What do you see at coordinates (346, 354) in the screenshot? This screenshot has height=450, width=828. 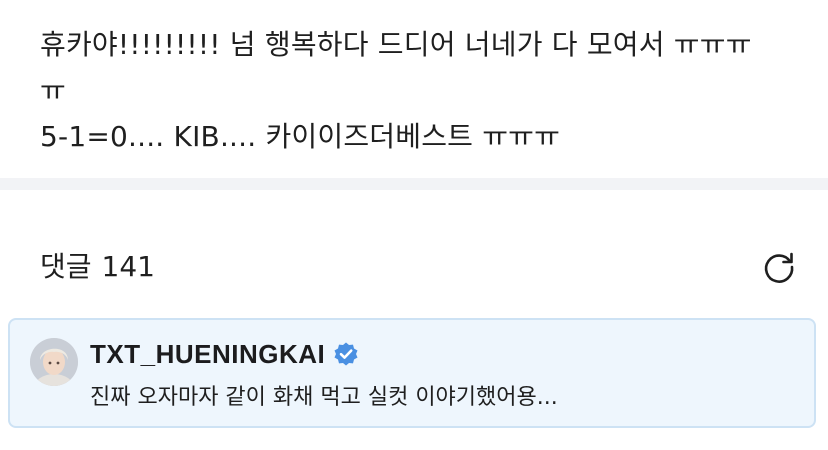 I see `verified-badge-icon` at bounding box center [346, 354].